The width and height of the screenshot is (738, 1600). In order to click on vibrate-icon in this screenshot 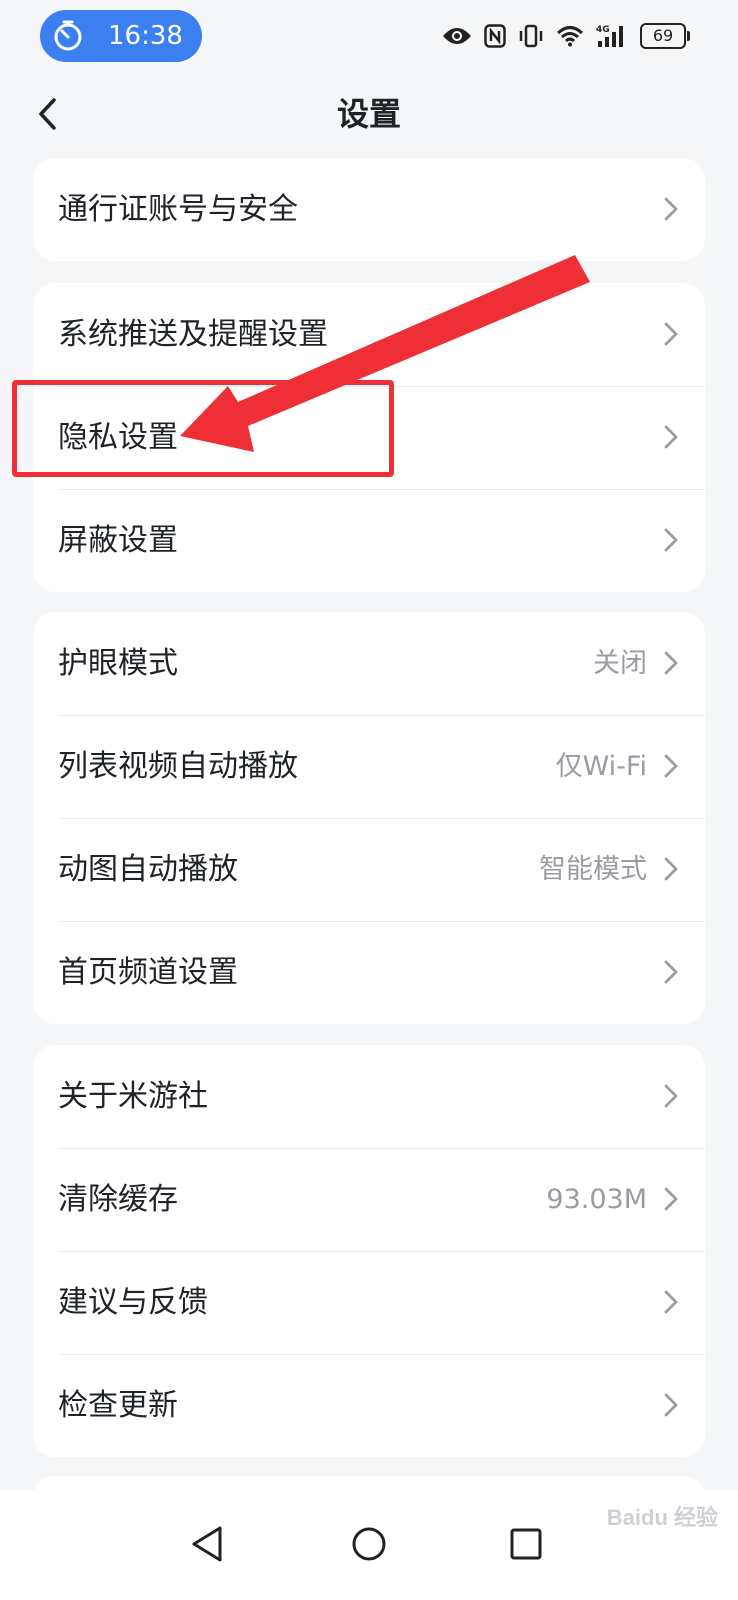, I will do `click(531, 36)`.